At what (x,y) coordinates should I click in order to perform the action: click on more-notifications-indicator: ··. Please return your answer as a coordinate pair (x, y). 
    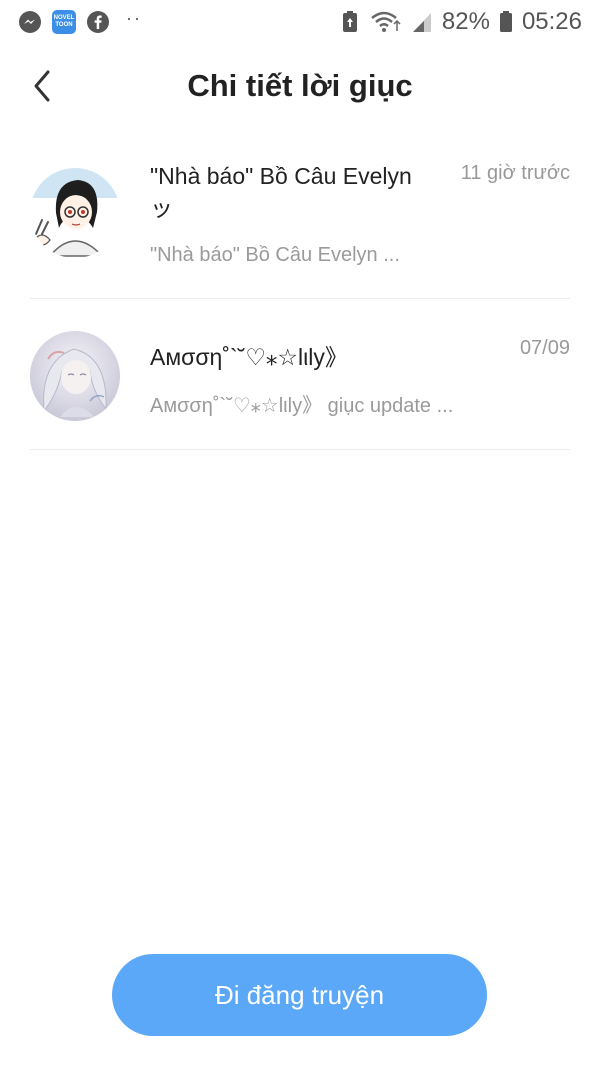
    Looking at the image, I should click on (134, 17).